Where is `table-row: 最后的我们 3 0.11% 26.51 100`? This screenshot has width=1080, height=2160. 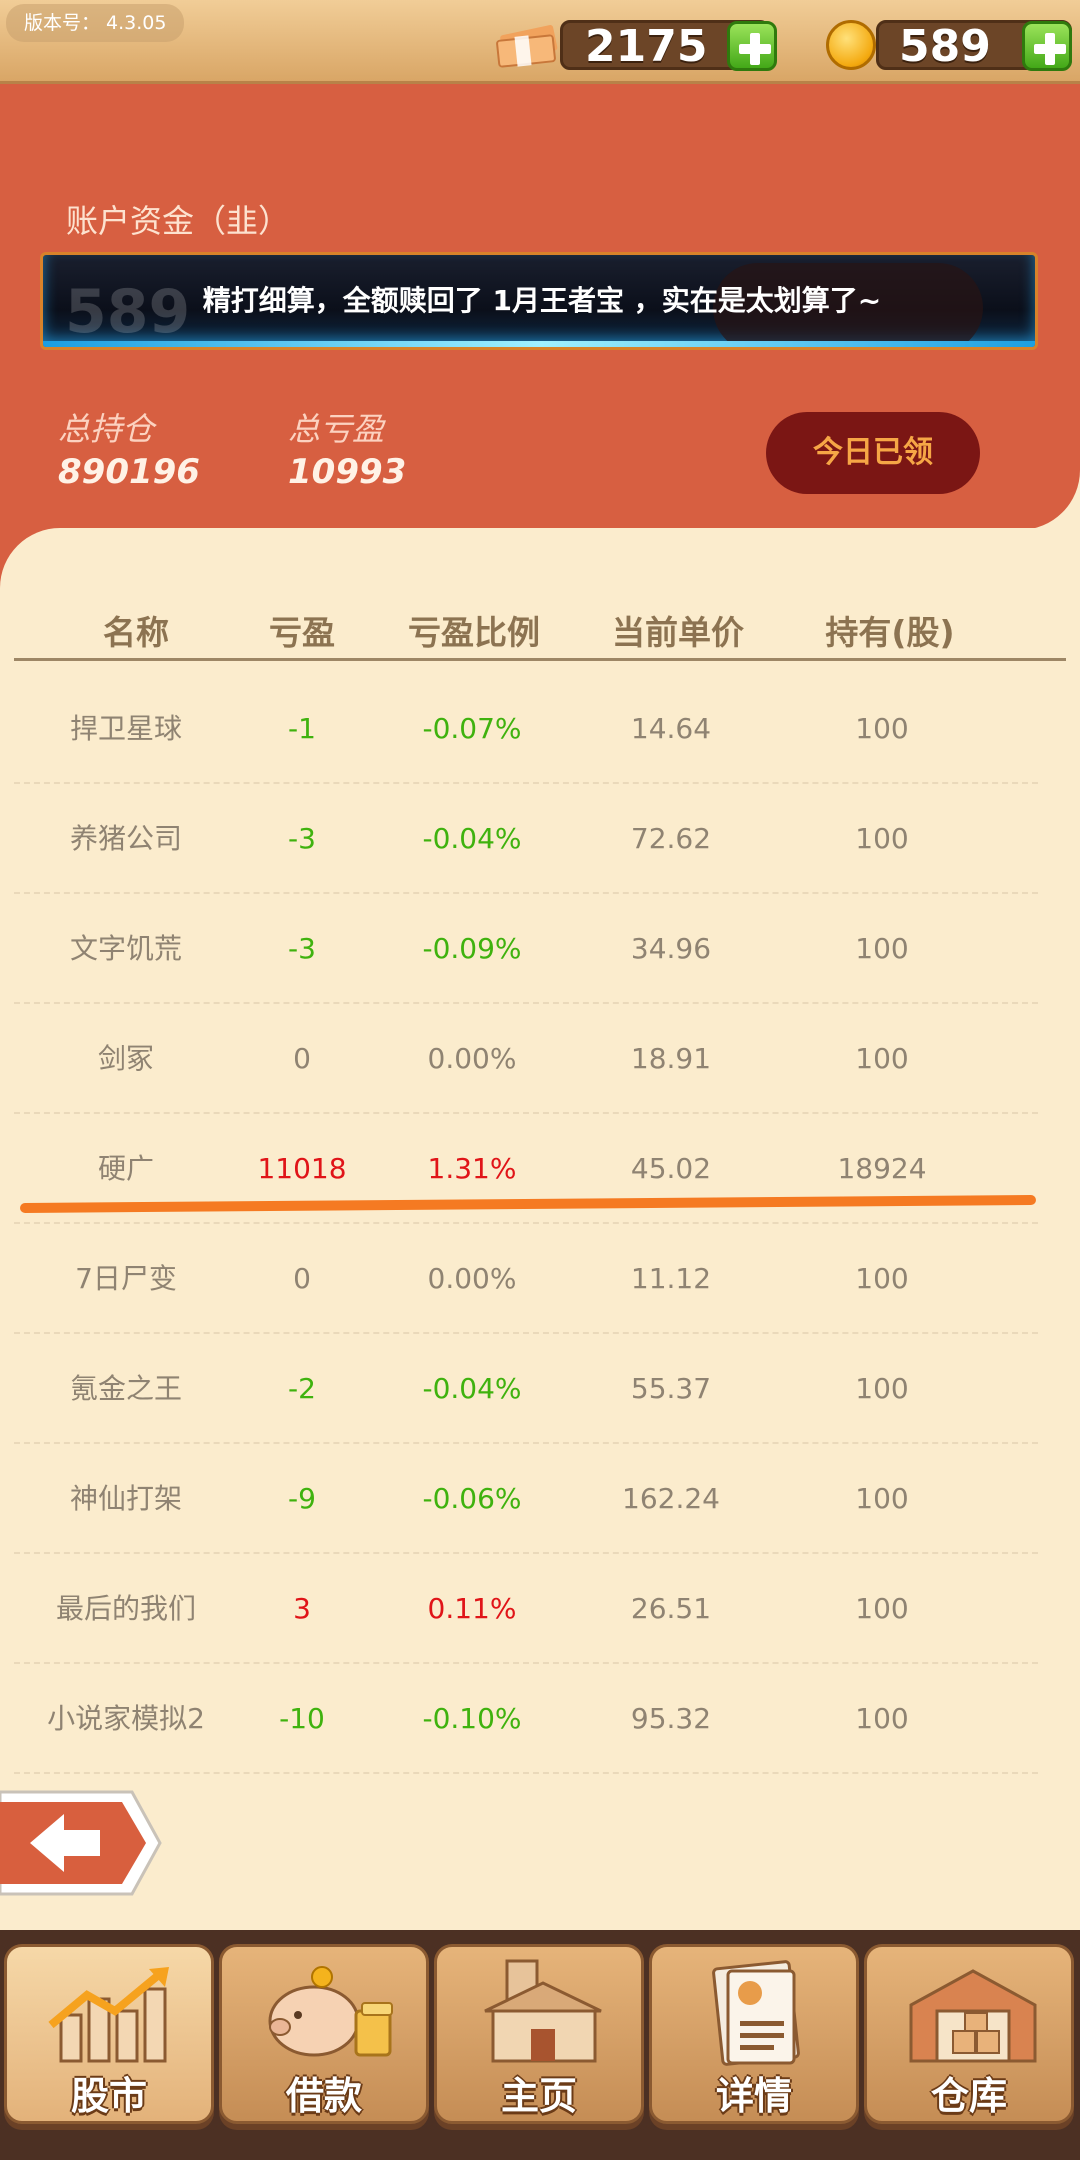 table-row: 最后的我们 3 0.11% 26.51 100 is located at coordinates (540, 1609).